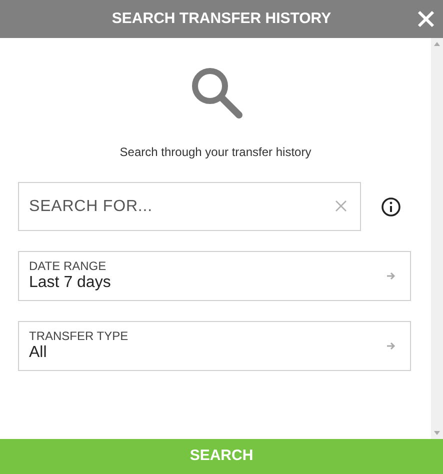  What do you see at coordinates (222, 18) in the screenshot?
I see `window-title: SEARCH TRANSFER HISTORY` at bounding box center [222, 18].